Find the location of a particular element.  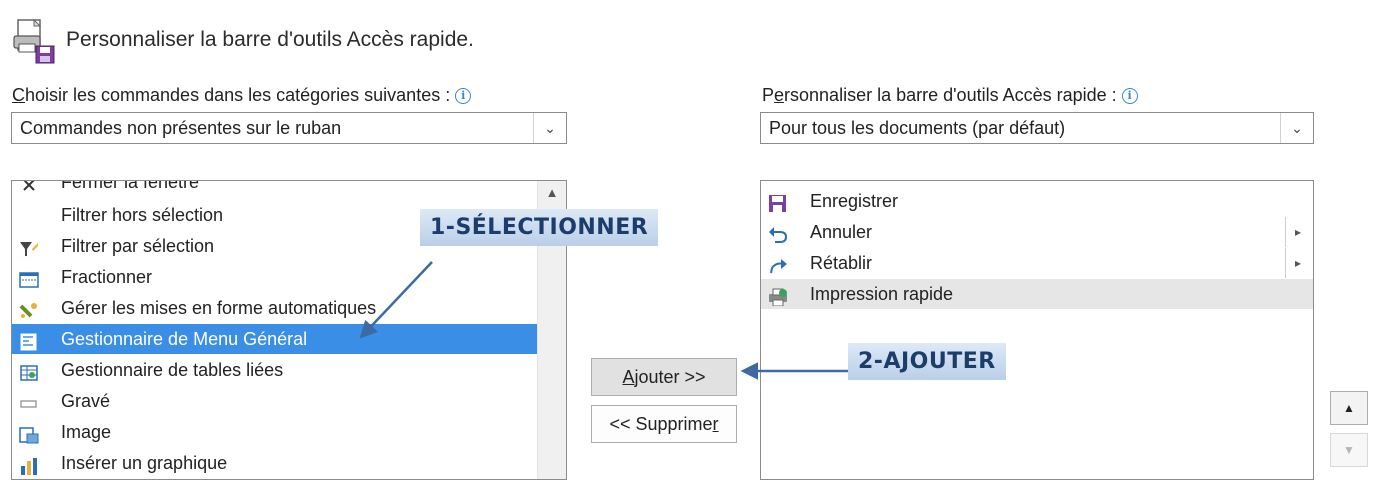

select-callout: 1-SÉLECTIONNER is located at coordinates (539, 227).